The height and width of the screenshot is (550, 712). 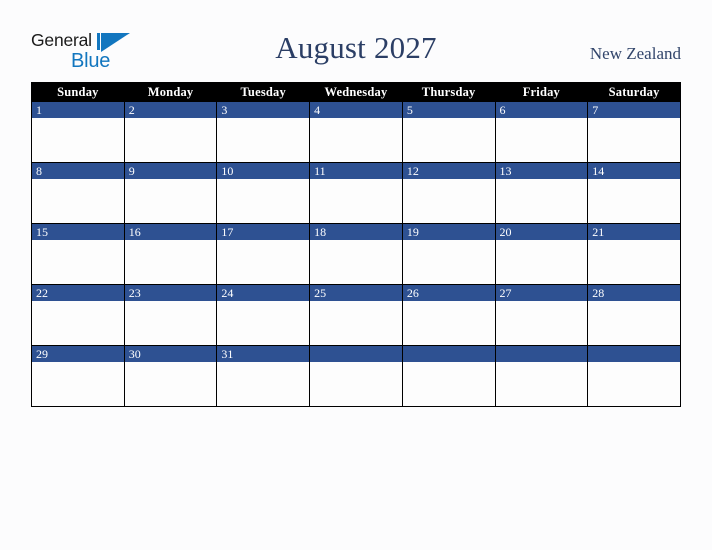 What do you see at coordinates (263, 232) in the screenshot?
I see `day-number: 17` at bounding box center [263, 232].